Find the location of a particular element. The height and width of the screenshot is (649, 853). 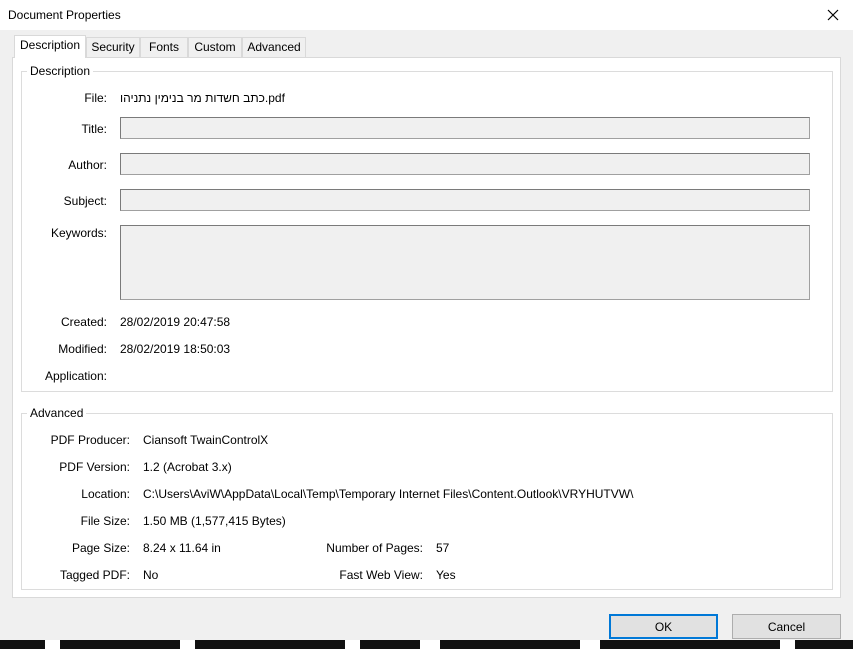

fast-web-view-value: Yes is located at coordinates (446, 575).